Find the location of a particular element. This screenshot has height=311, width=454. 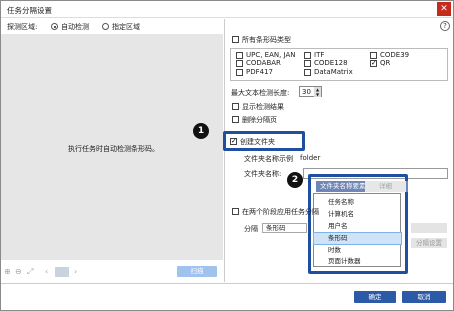

prev-page-icon: ‹ is located at coordinates (46, 271).